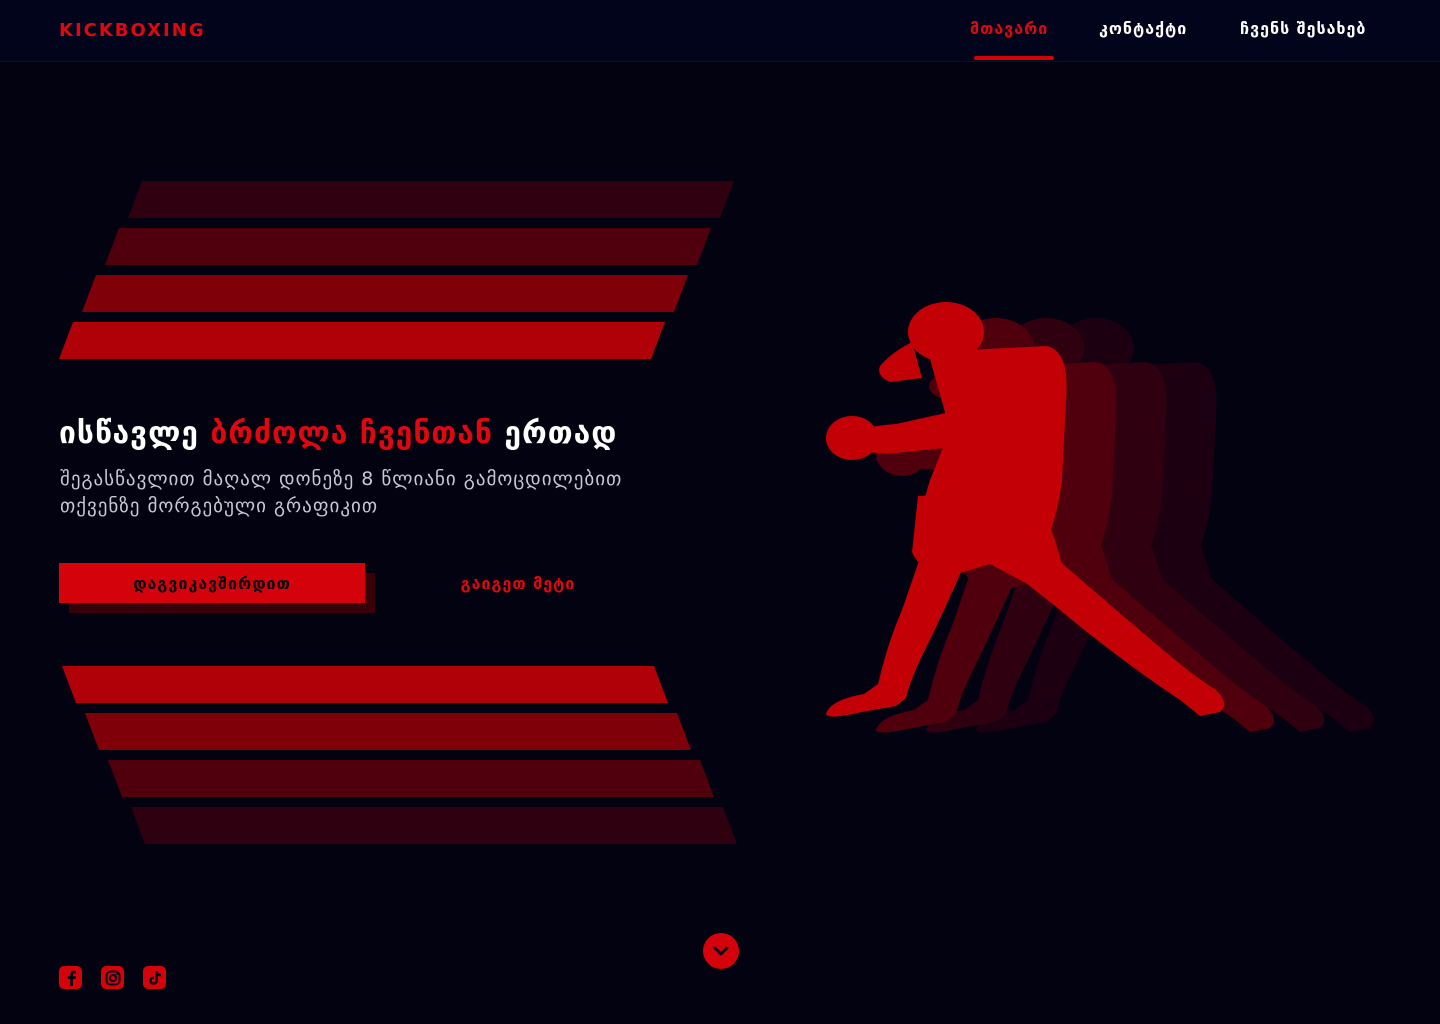 The width and height of the screenshot is (1440, 1024). I want to click on tiktok-icon, so click(154, 977).